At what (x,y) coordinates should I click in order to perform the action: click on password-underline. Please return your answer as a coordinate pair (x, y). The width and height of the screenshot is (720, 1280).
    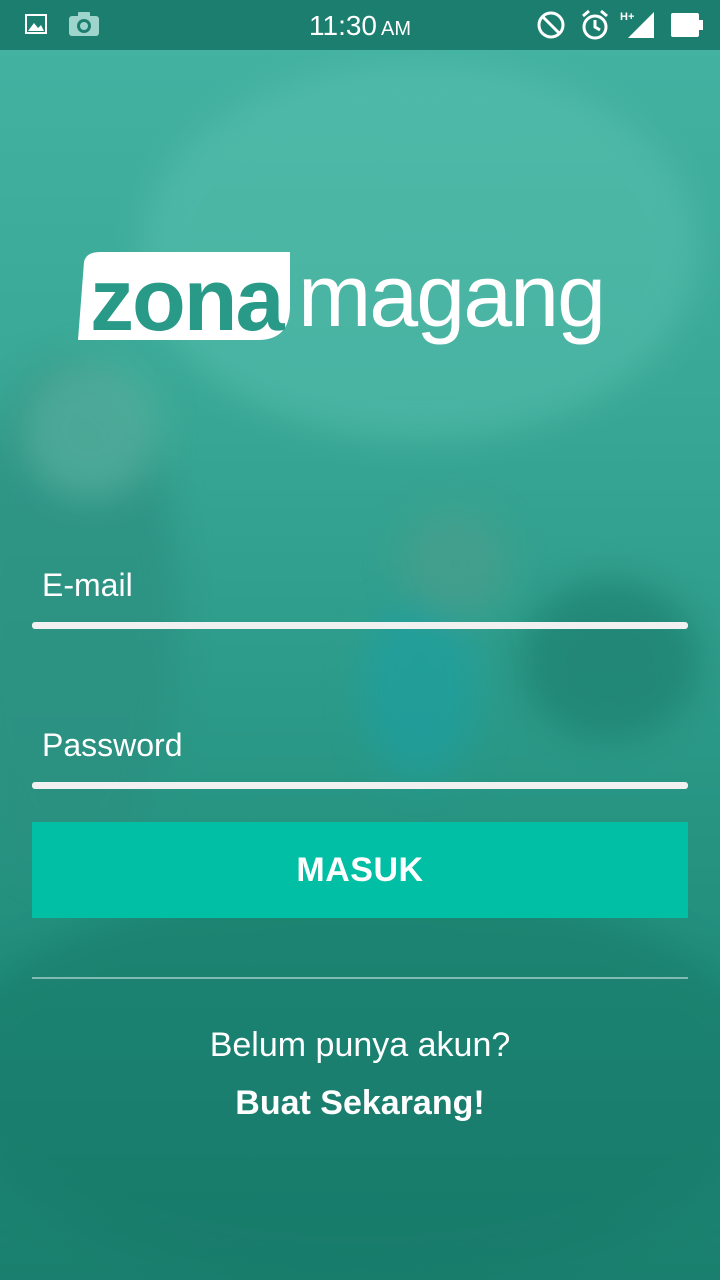
    Looking at the image, I should click on (360, 785).